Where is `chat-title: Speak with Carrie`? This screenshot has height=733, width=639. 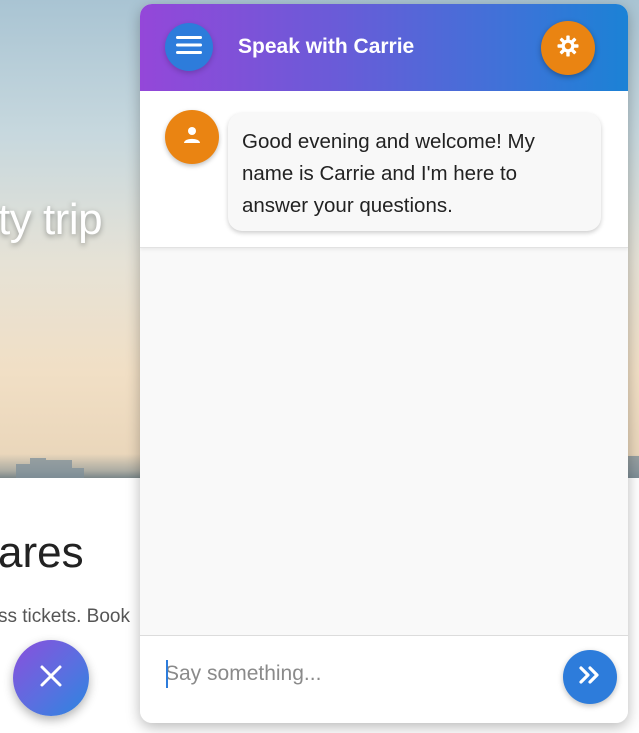
chat-title: Speak with Carrie is located at coordinates (326, 46).